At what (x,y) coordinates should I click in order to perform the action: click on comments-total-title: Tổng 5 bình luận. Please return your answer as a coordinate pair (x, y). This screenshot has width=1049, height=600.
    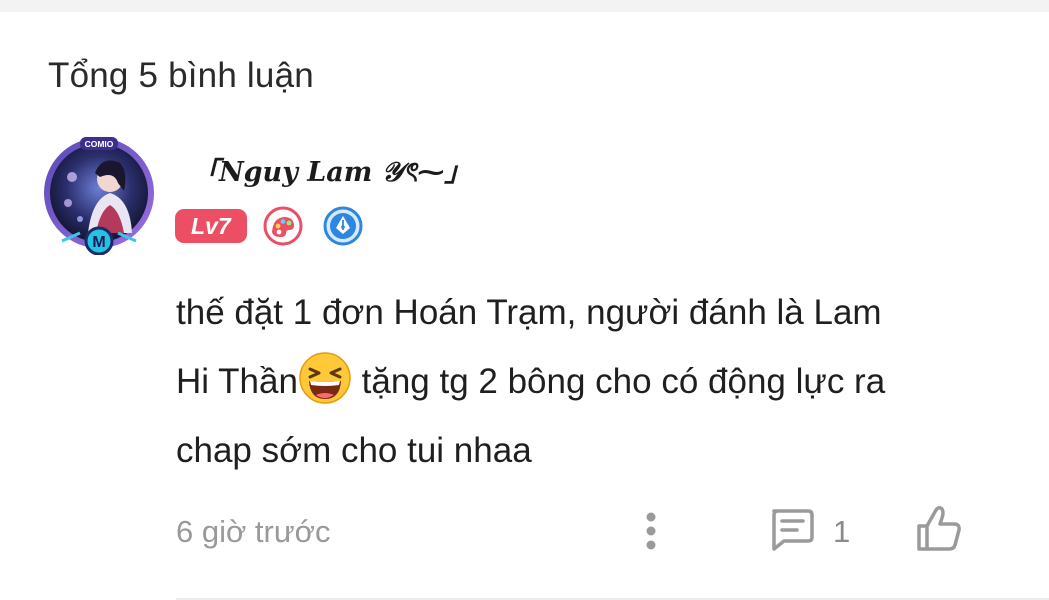
    Looking at the image, I should click on (181, 75).